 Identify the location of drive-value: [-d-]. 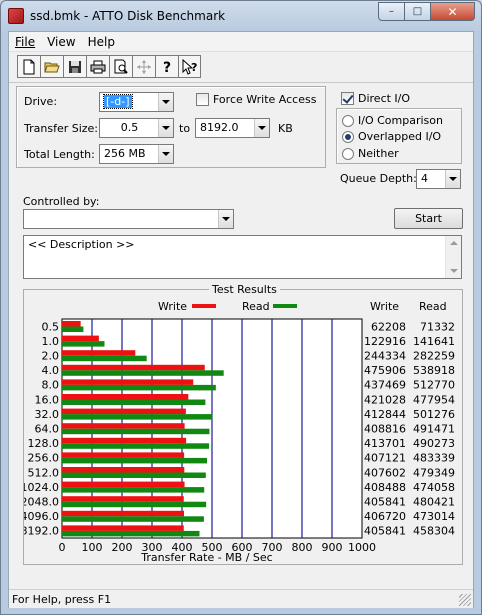
(118, 101).